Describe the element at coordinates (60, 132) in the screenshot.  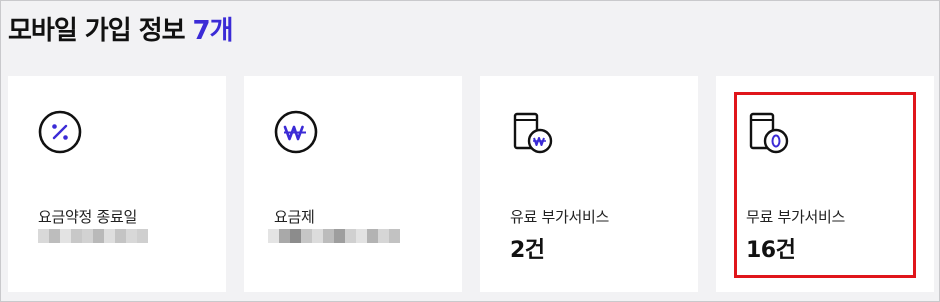
I see `percent-circle-icon` at that location.